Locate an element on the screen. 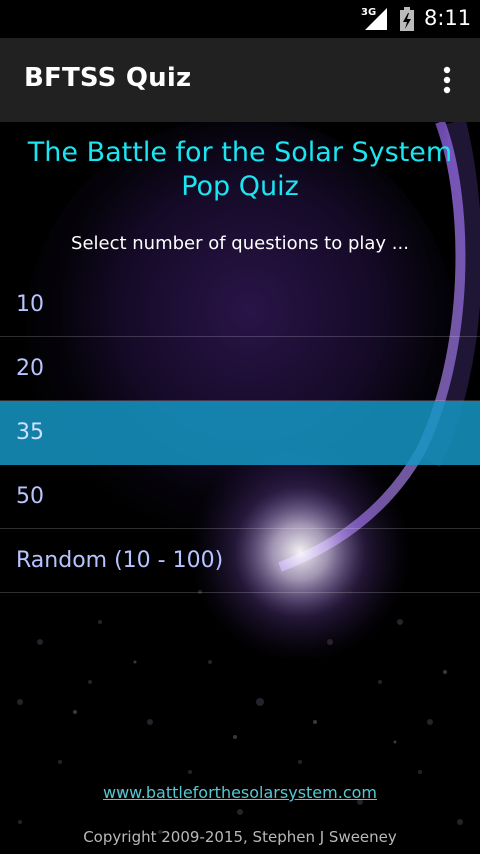  clock: 8:11 is located at coordinates (448, 18).